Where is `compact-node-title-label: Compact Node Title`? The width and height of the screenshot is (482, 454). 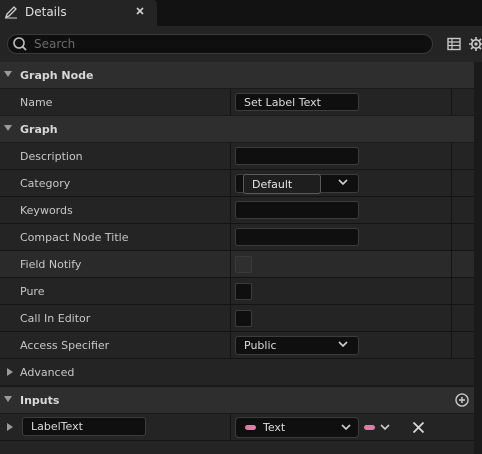 compact-node-title-label: Compact Node Title is located at coordinates (74, 237).